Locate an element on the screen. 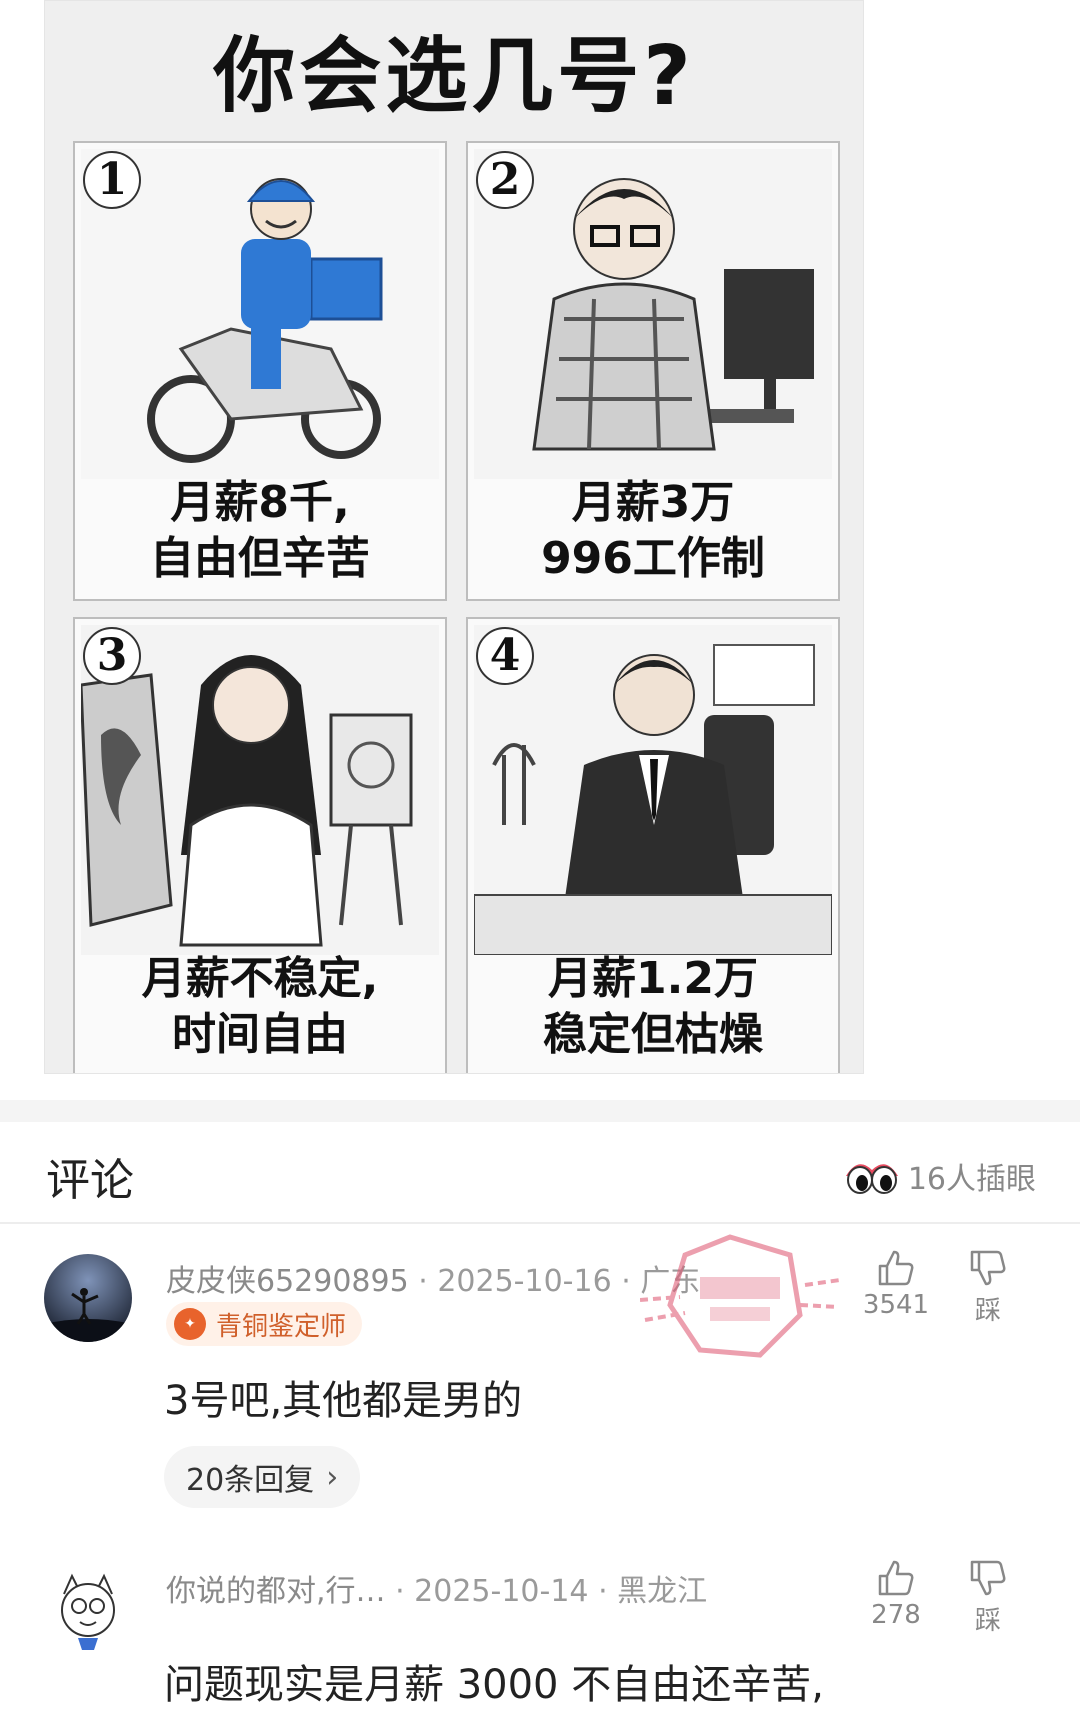 The image size is (1080, 1714). comment-meta: 皮皮侠65290895 · 2025-10-16 · 广东 is located at coordinates (433, 1278).